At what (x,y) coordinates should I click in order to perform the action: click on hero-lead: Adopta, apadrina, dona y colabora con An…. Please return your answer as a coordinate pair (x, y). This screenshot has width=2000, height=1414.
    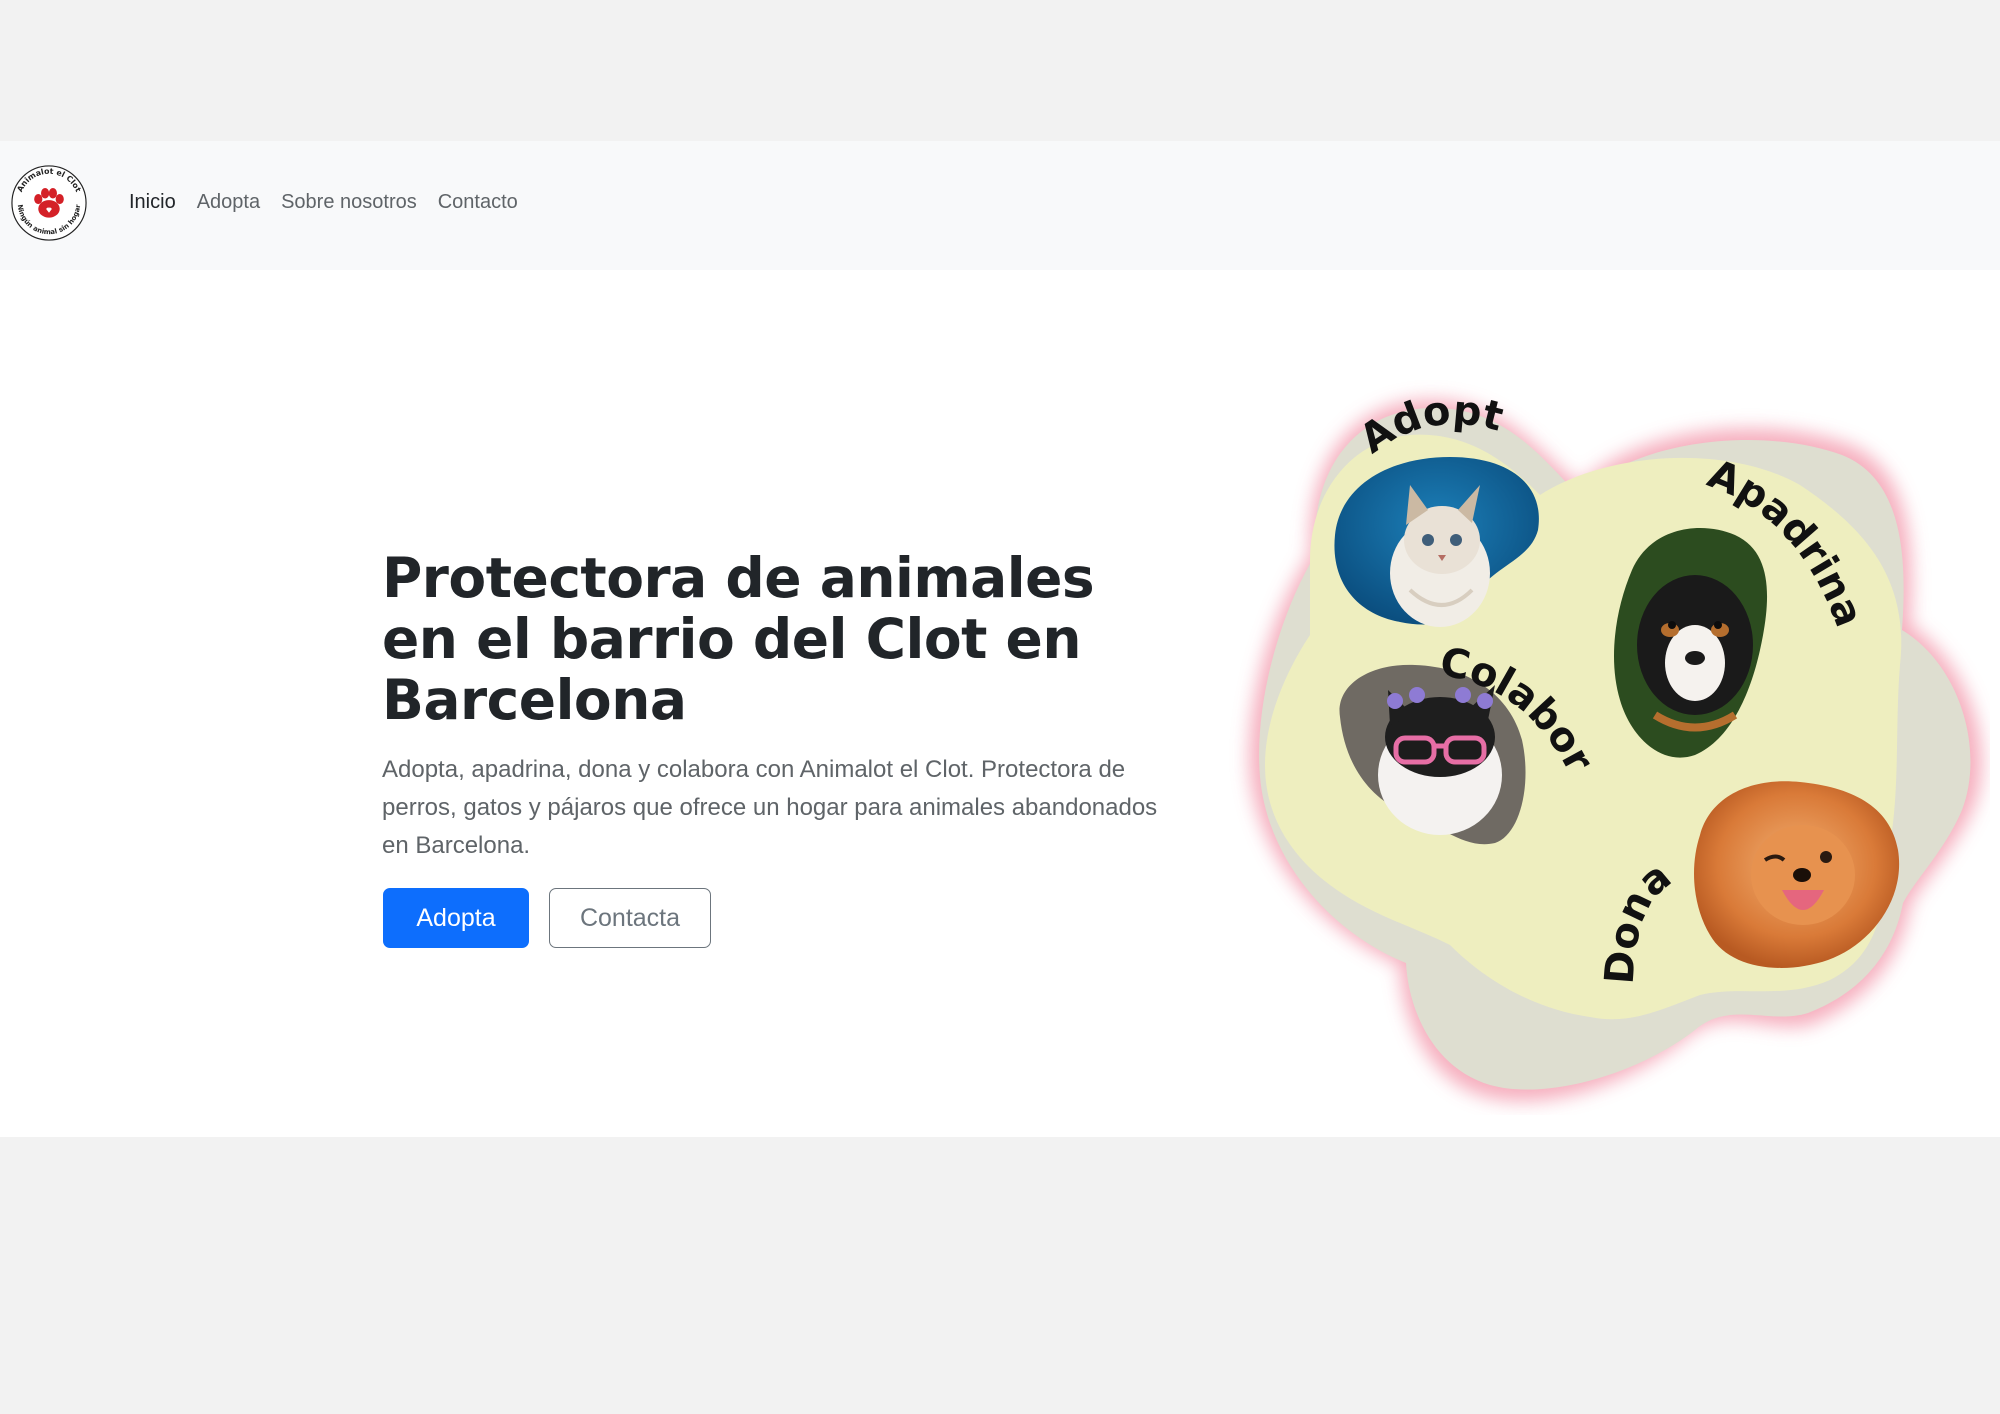
    Looking at the image, I should click on (770, 807).